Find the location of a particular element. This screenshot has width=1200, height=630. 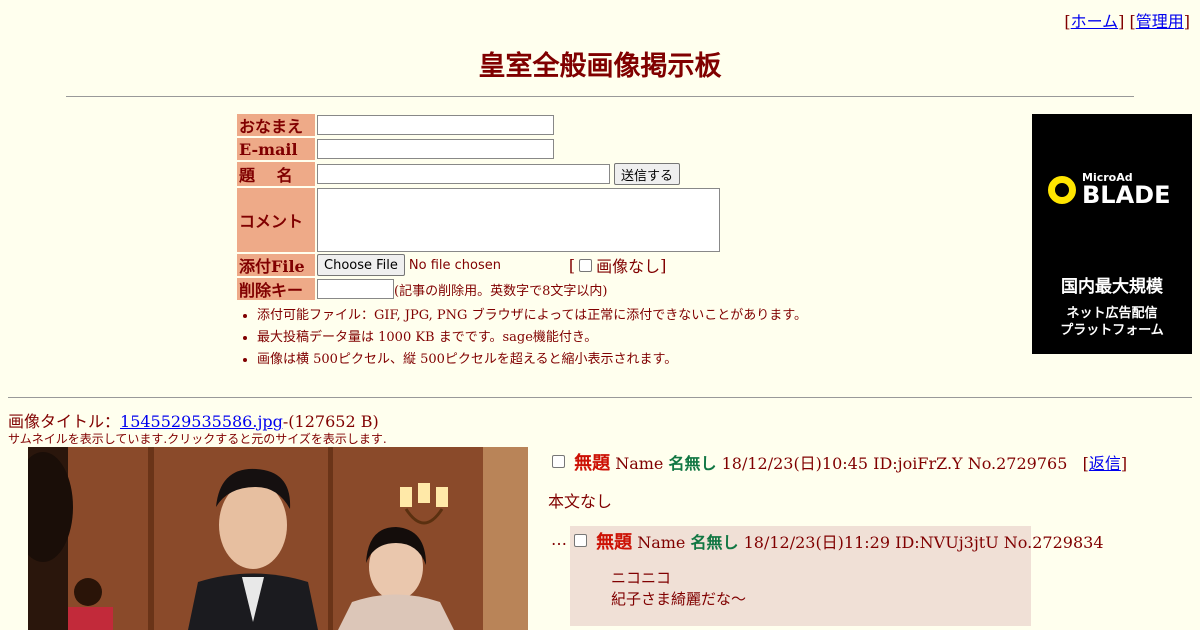

ad-line3: プラットフォーム is located at coordinates (1112, 330).